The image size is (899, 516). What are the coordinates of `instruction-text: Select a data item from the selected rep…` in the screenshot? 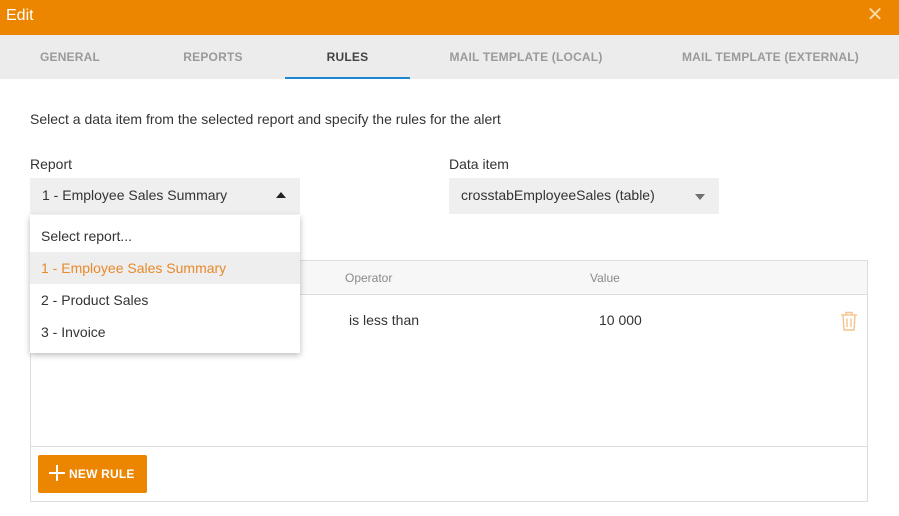 It's located at (265, 119).